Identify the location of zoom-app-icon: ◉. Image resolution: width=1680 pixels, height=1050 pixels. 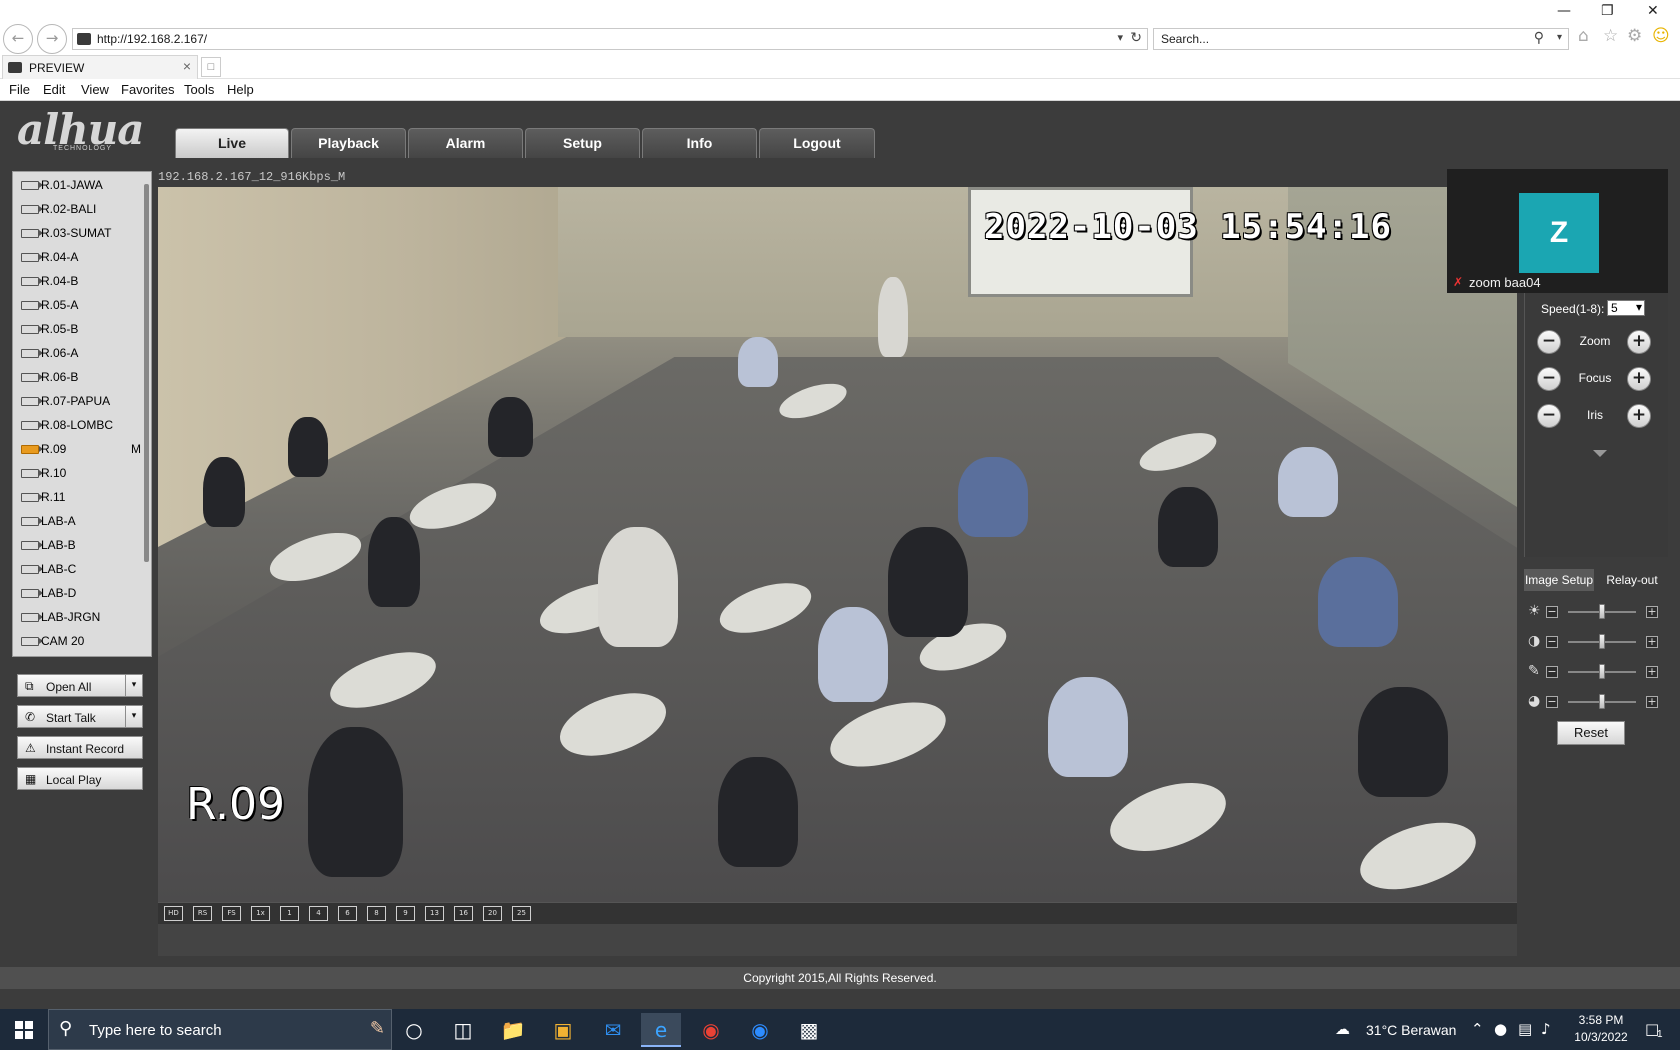
(760, 1030).